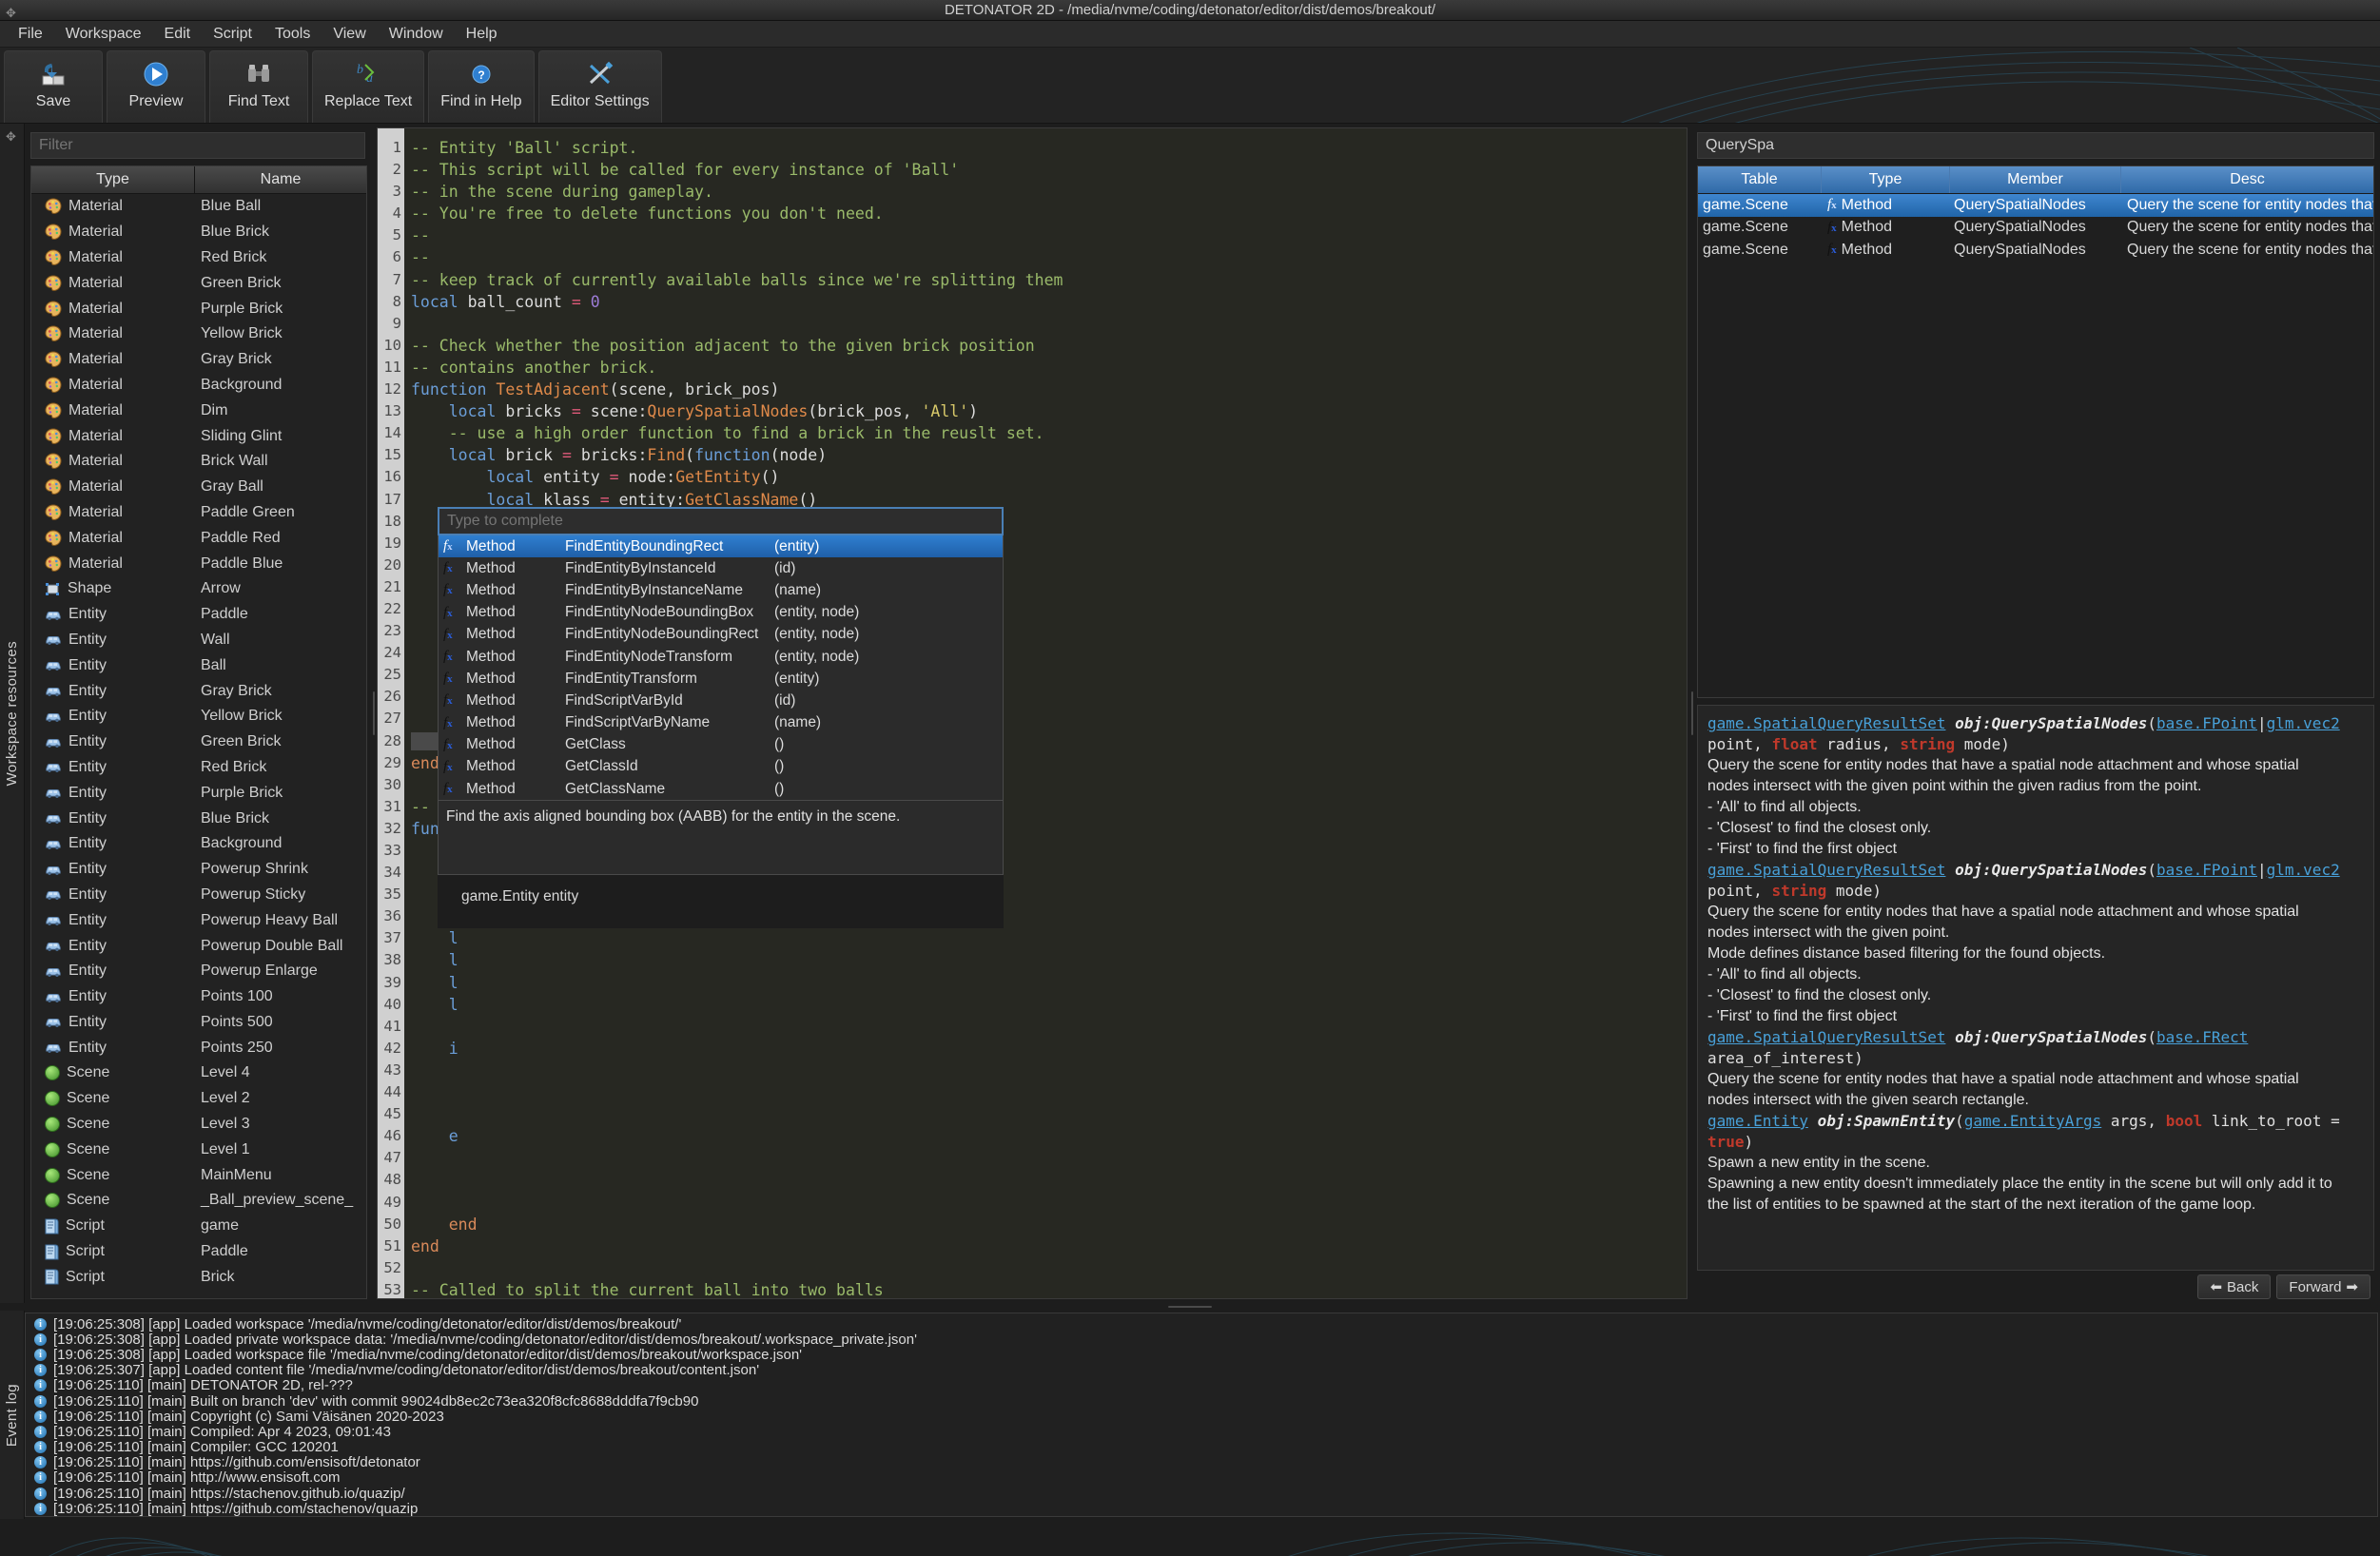 Image resolution: width=2380 pixels, height=1556 pixels. I want to click on autocomplete-item: fx Method FindScriptVarByName (name), so click(721, 723).